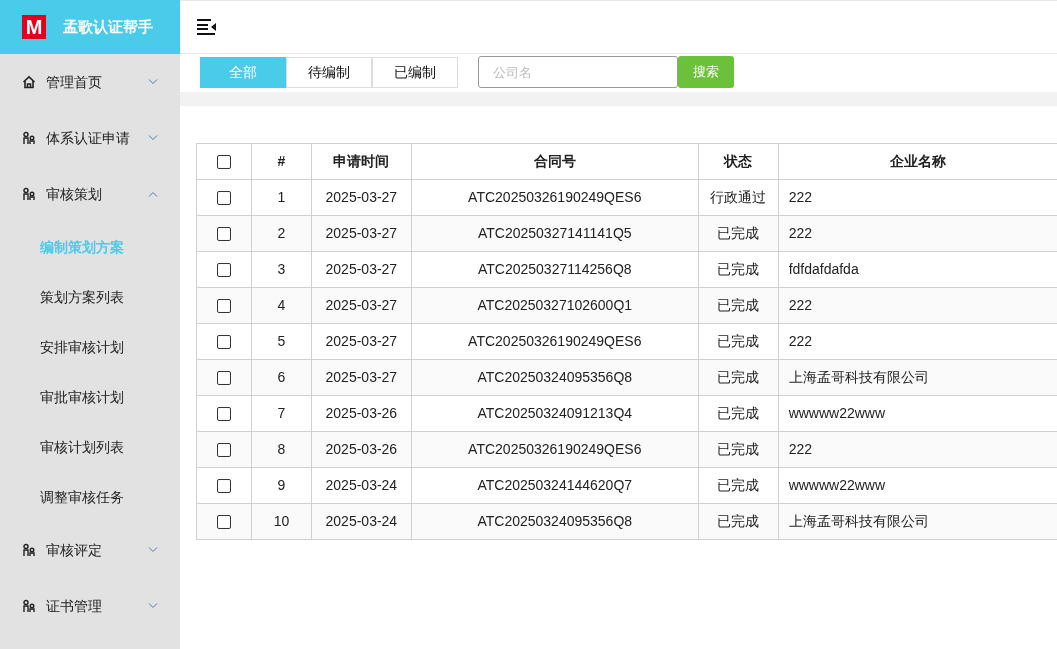  Describe the element at coordinates (153, 194) in the screenshot. I see `chevron-up-icon` at that location.